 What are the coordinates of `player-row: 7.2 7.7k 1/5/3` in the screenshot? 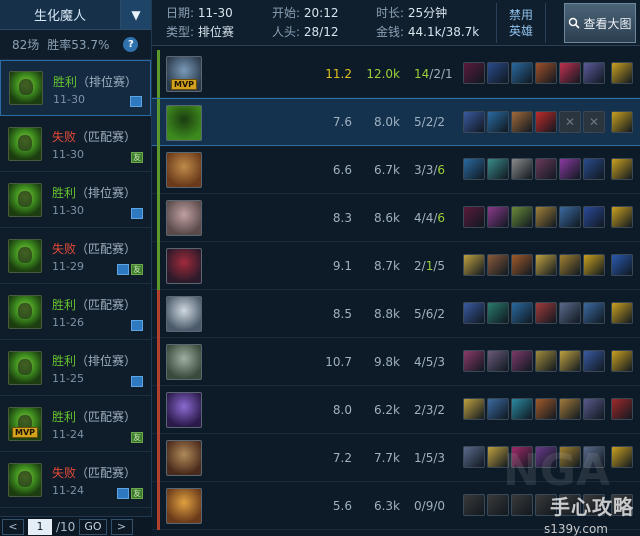 It's located at (396, 458).